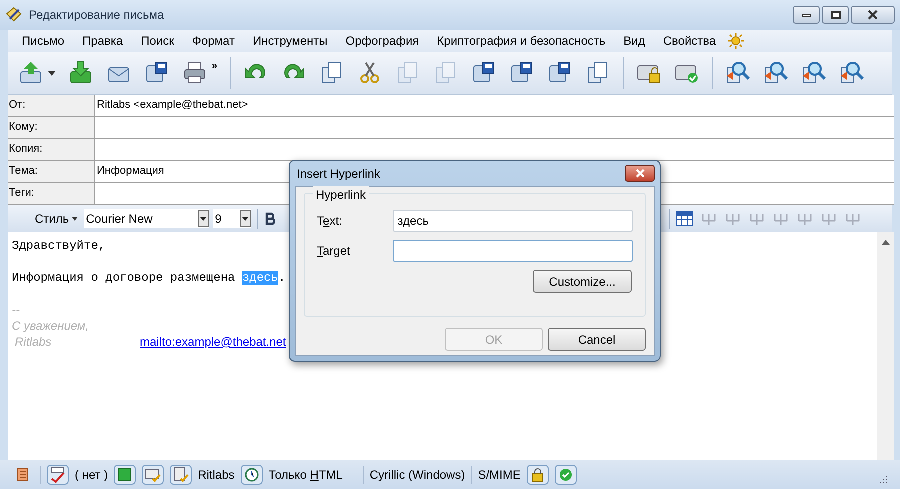  I want to click on field-label: От:, so click(51, 105).